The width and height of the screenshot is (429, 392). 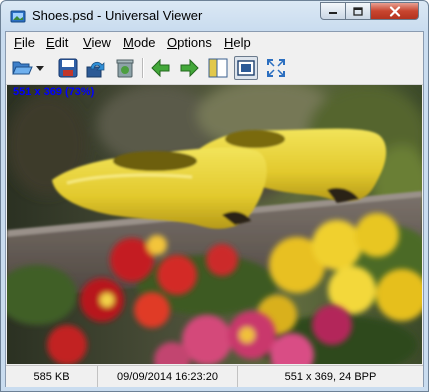 I want to click on fit-window-button, so click(x=246, y=68).